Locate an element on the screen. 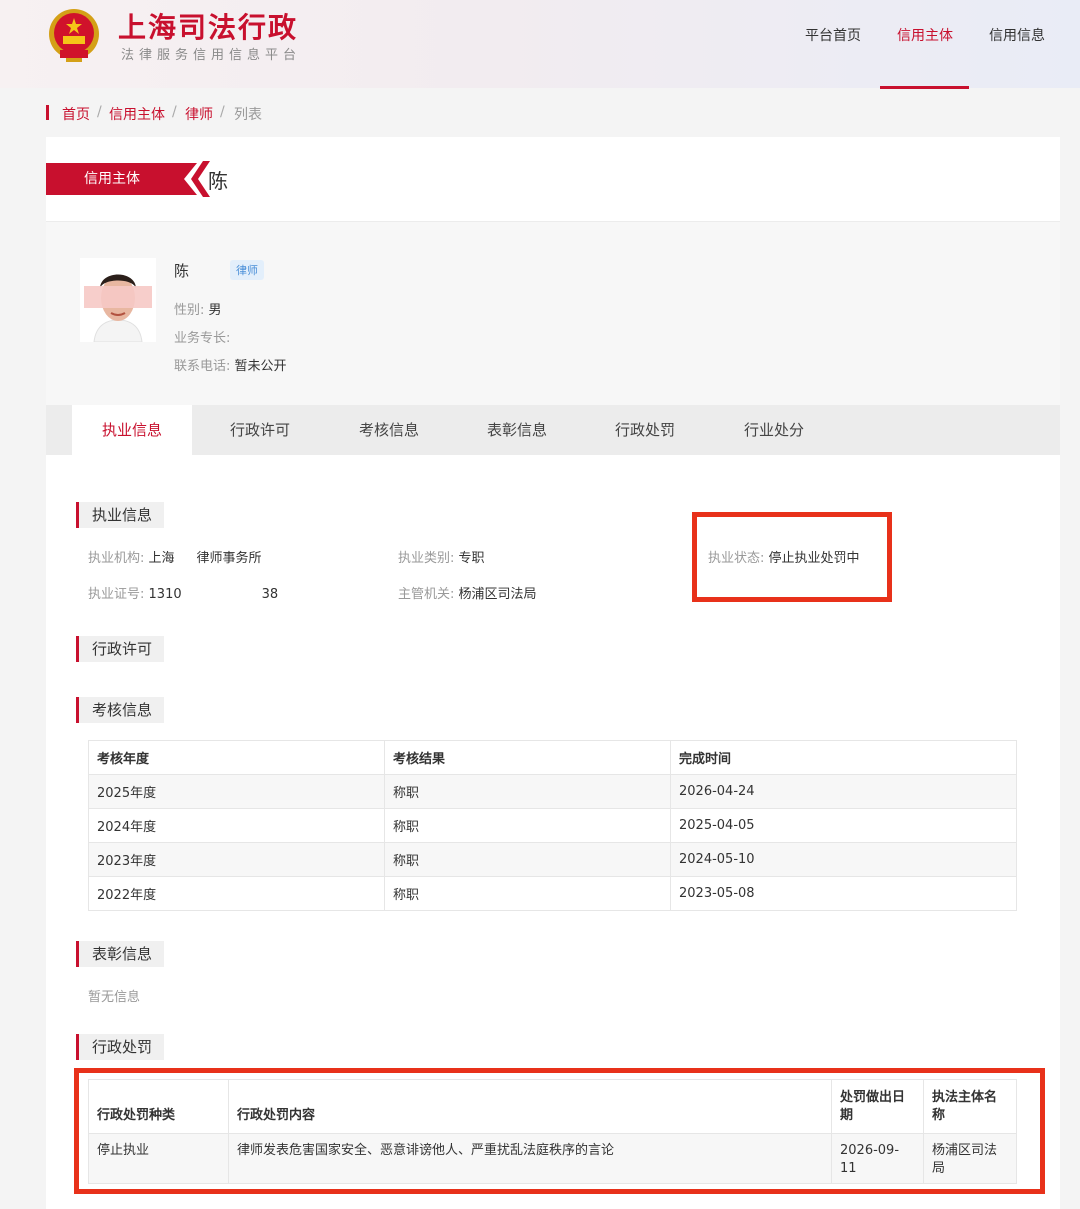 This screenshot has height=1209, width=1080. gender-value: 男 is located at coordinates (215, 310).